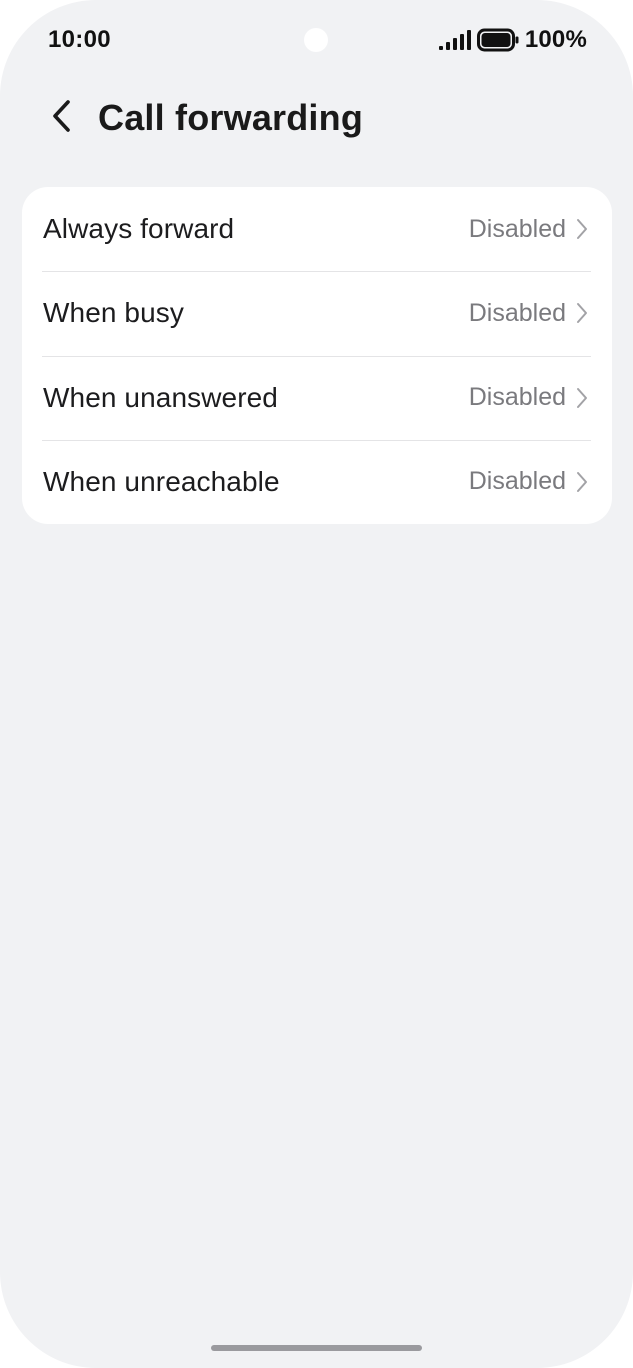  I want to click on option-label: When unanswered, so click(160, 397).